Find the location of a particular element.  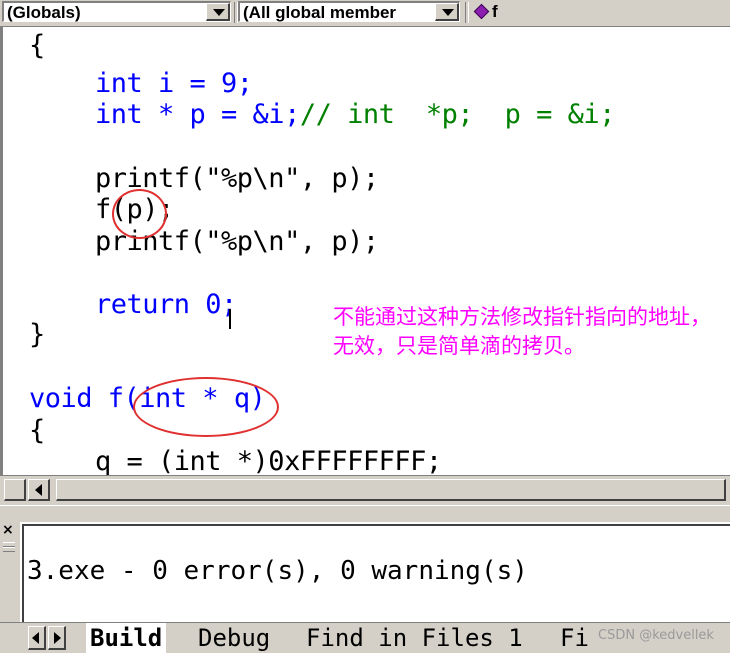

tab-scroll-right-icon is located at coordinates (57, 638).